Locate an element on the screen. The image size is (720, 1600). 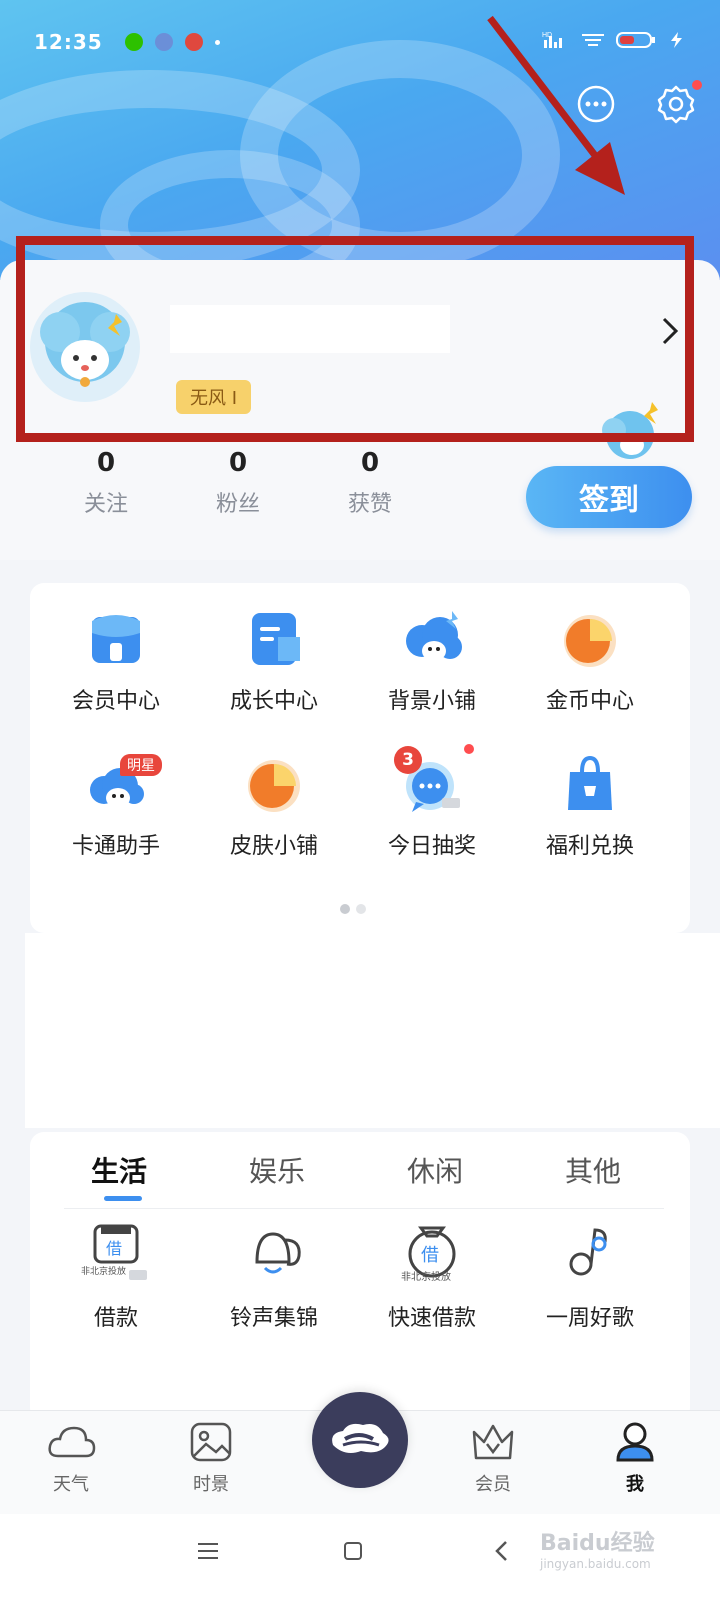
star-badge: 明星 is located at coordinates (141, 765).